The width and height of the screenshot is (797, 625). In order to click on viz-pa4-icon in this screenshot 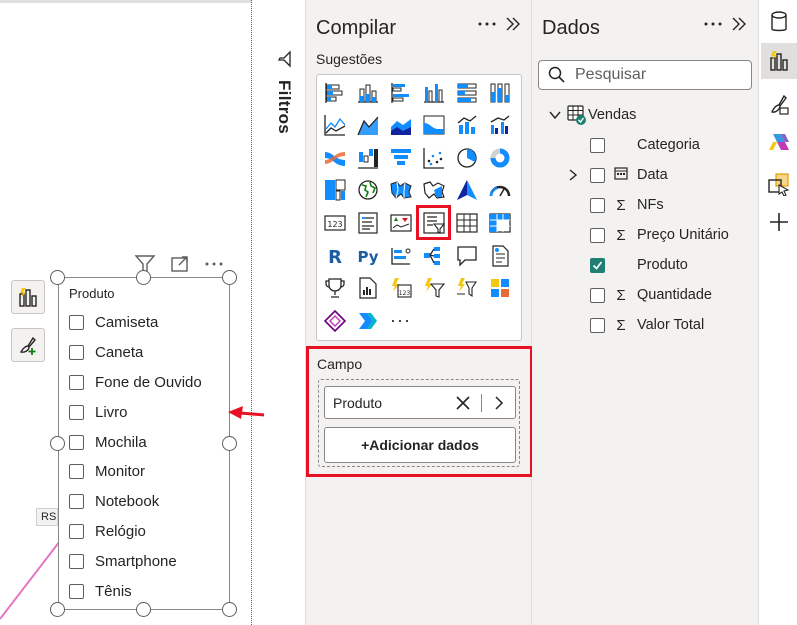, I will do `click(499, 288)`.